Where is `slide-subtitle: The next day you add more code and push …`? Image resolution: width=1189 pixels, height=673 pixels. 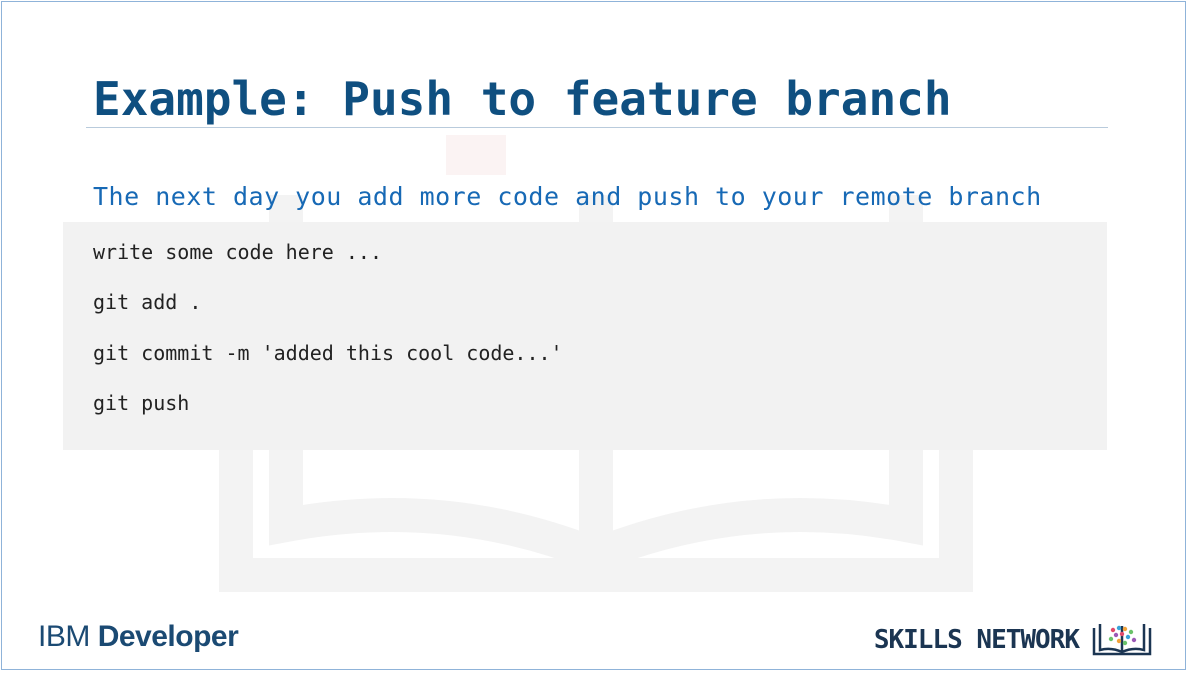
slide-subtitle: The next day you add more code and push … is located at coordinates (567, 196).